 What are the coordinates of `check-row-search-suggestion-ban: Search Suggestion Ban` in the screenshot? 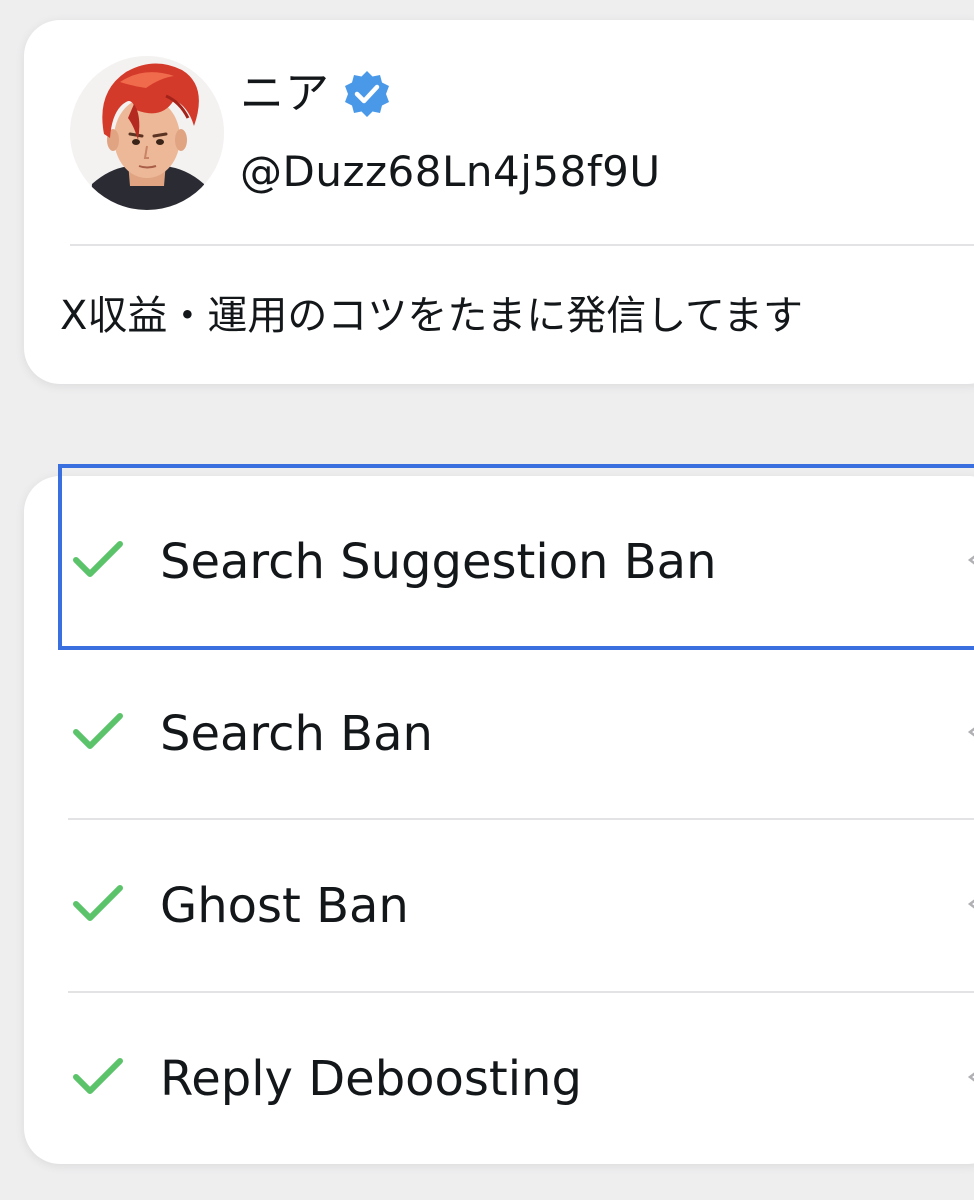 It's located at (499, 562).